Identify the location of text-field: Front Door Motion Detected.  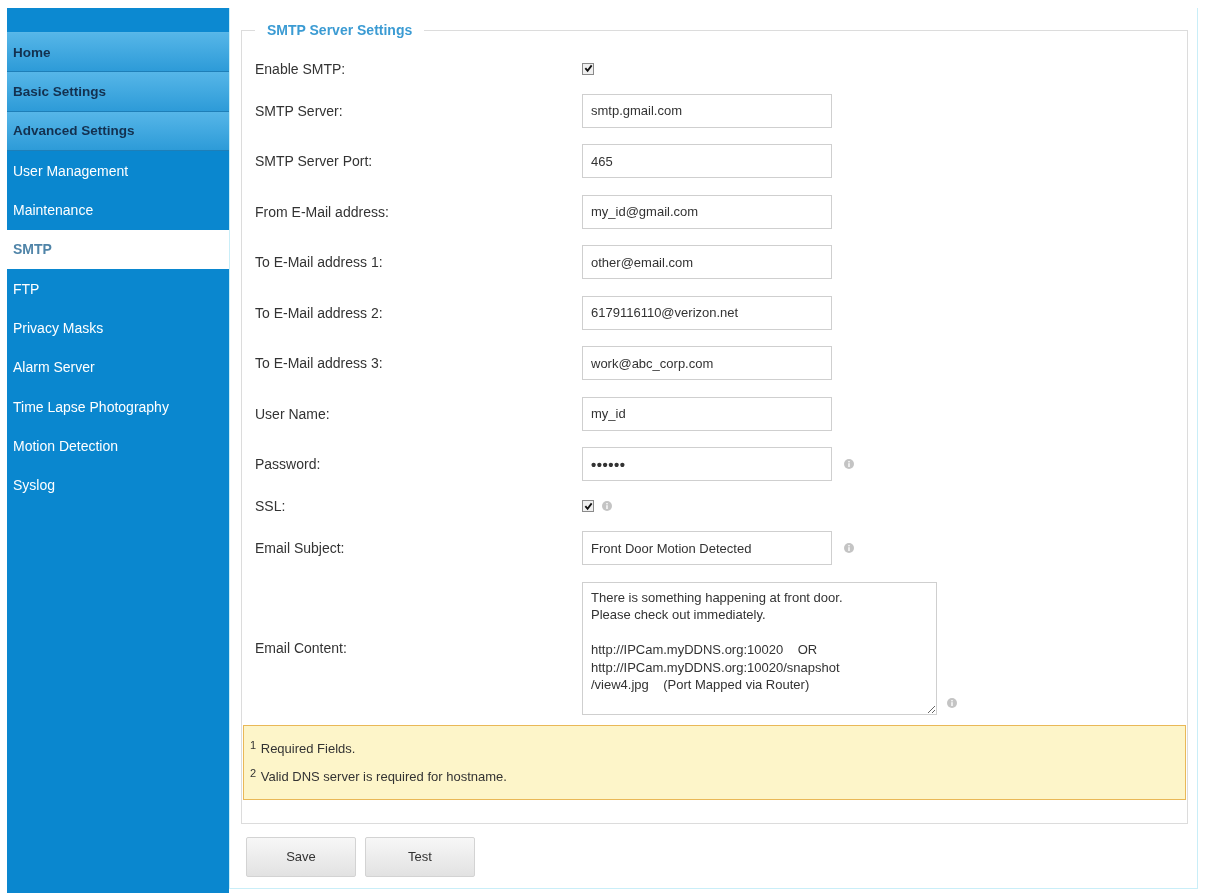
(707, 548).